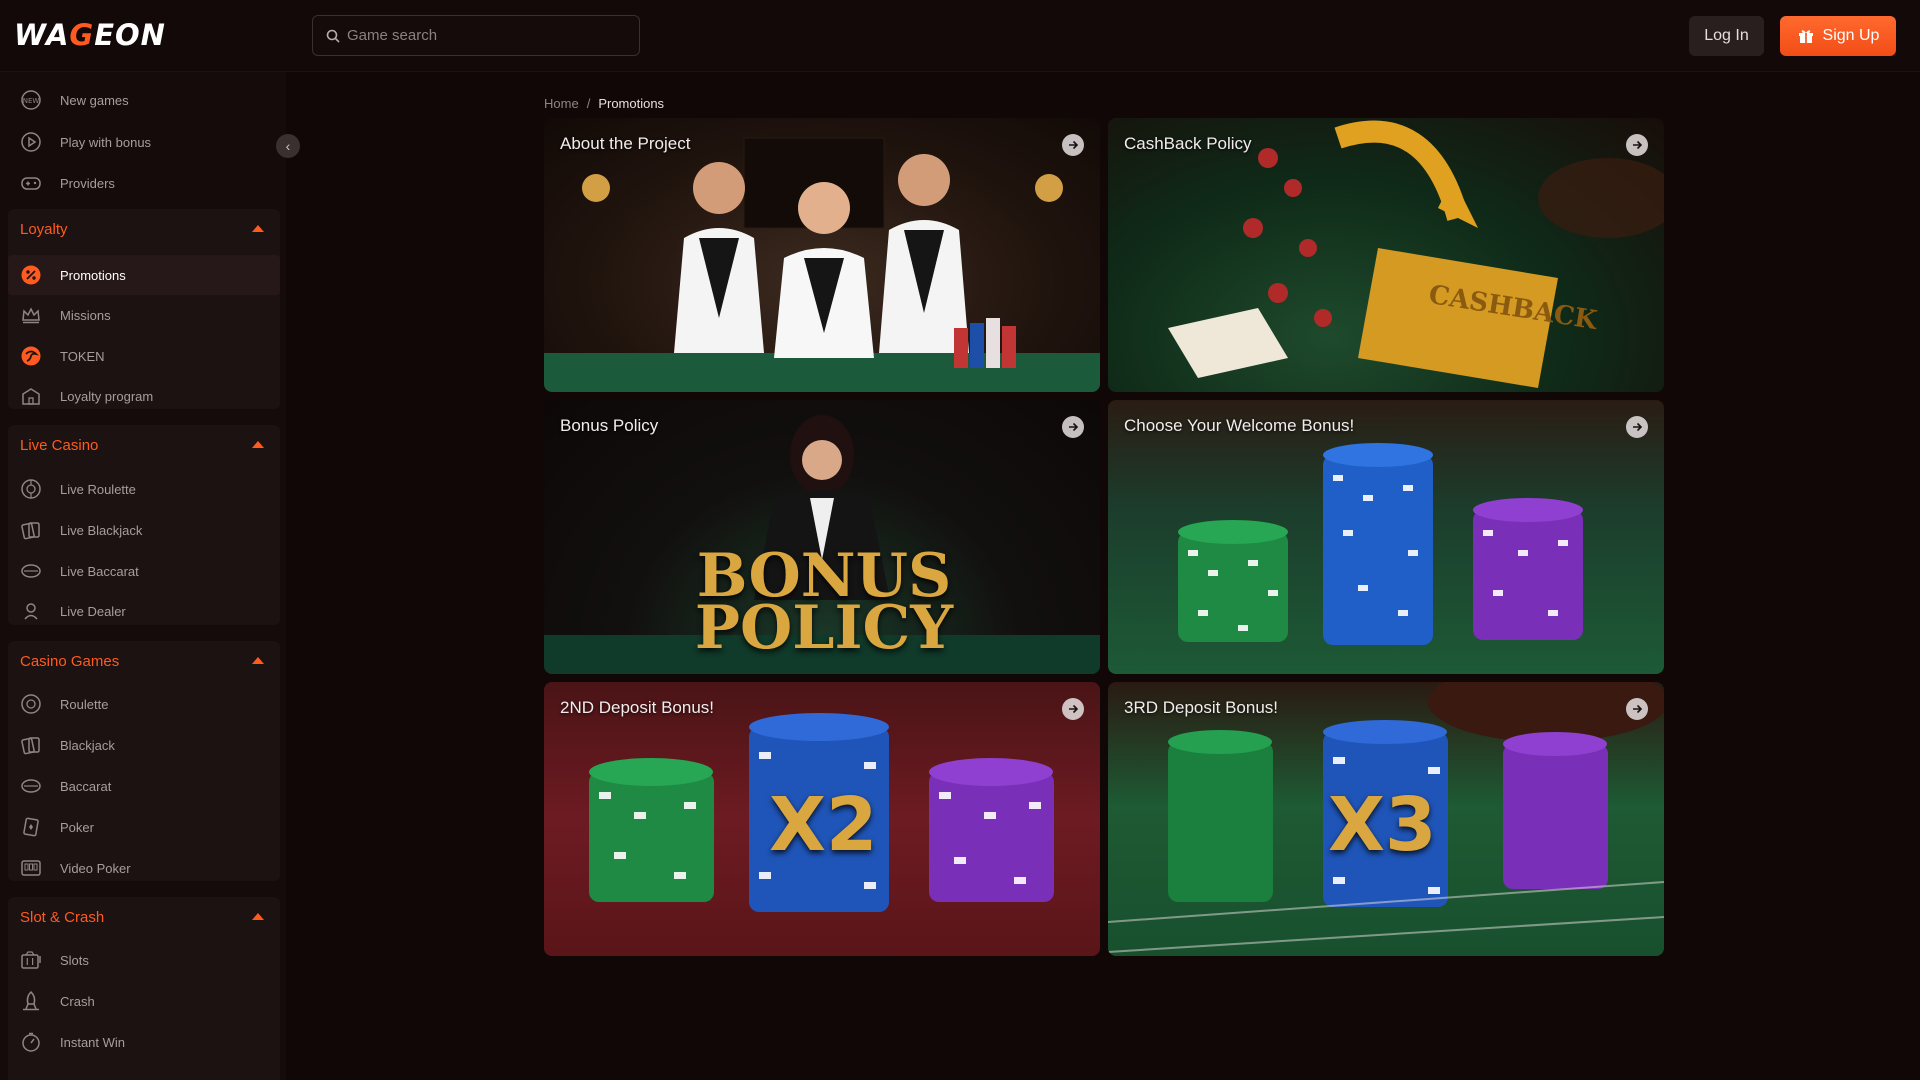 The height and width of the screenshot is (1080, 1920). What do you see at coordinates (62, 917) in the screenshot?
I see `group-title: Slot & Crash` at bounding box center [62, 917].